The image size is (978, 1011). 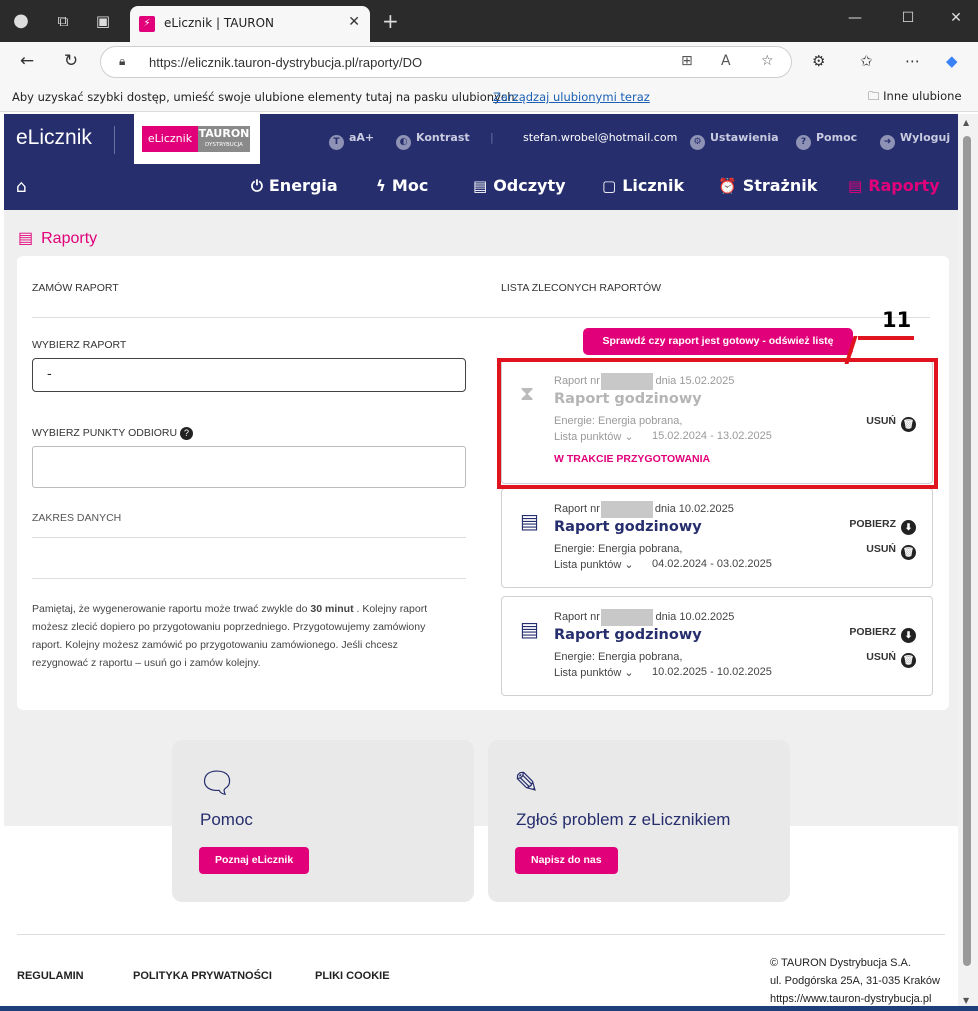 I want to click on home-icon: ⌂, so click(x=21, y=187).